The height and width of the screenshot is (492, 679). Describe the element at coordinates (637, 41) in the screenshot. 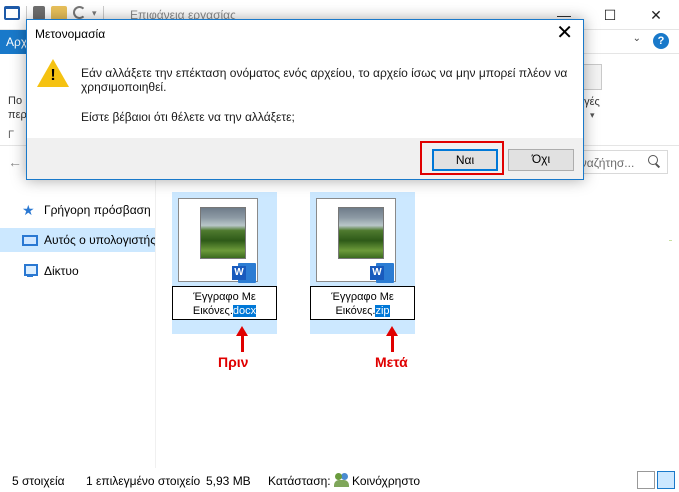

I see `chevron-down-icon: ⌄` at that location.